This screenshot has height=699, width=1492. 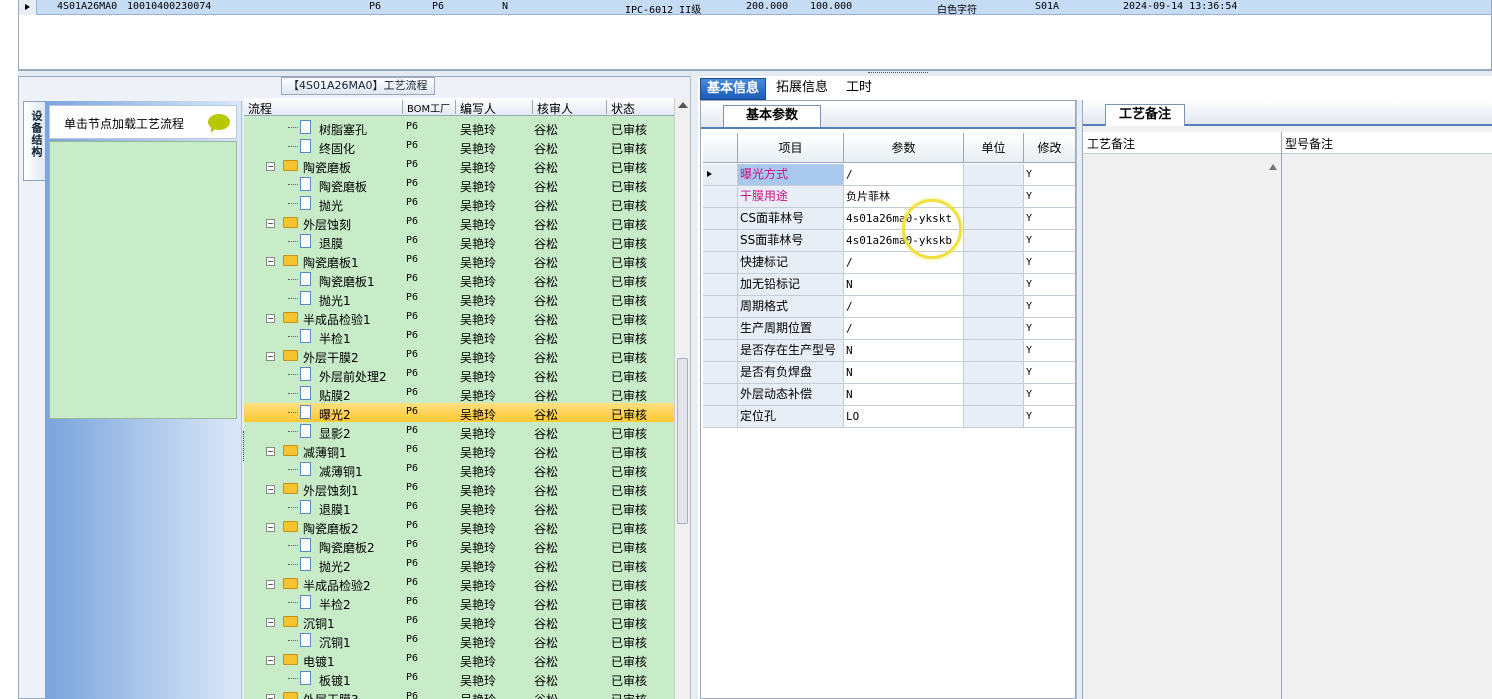 I want to click on notes-scroll-up-icon, so click(x=1273, y=167).